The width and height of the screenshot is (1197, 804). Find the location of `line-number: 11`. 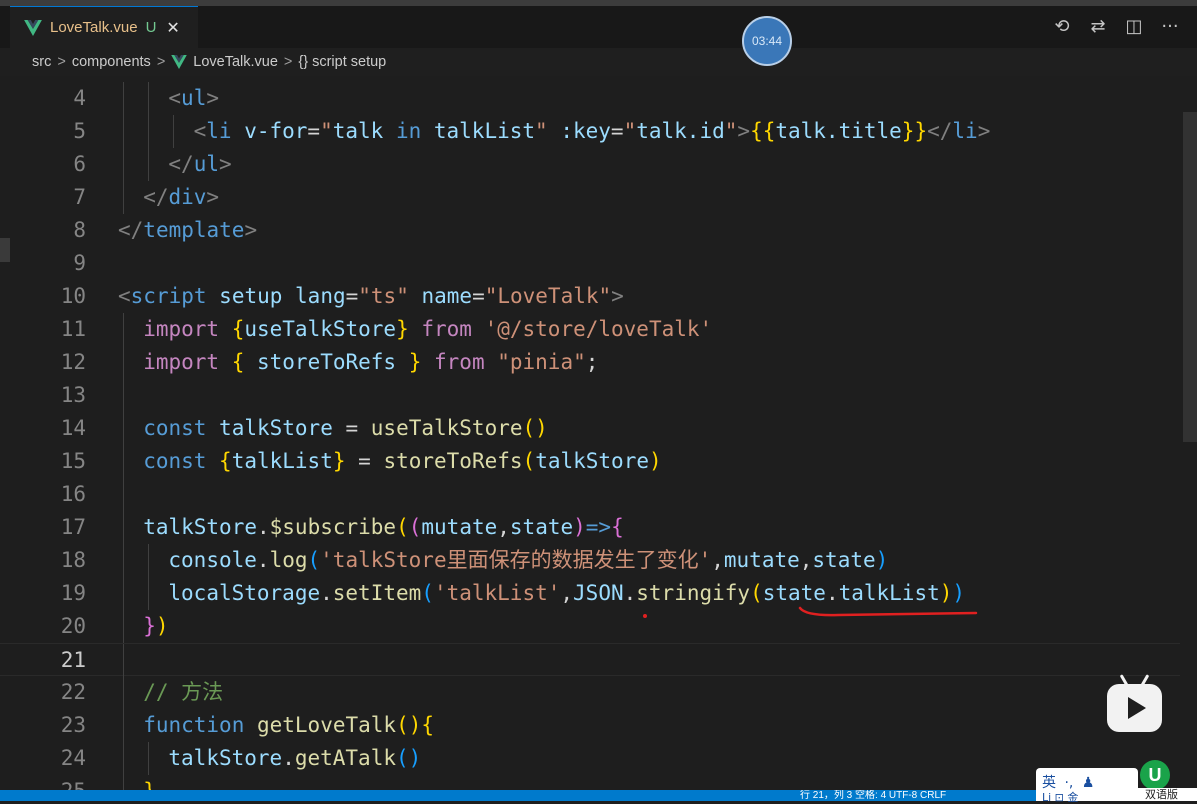

line-number: 11 is located at coordinates (73, 329).